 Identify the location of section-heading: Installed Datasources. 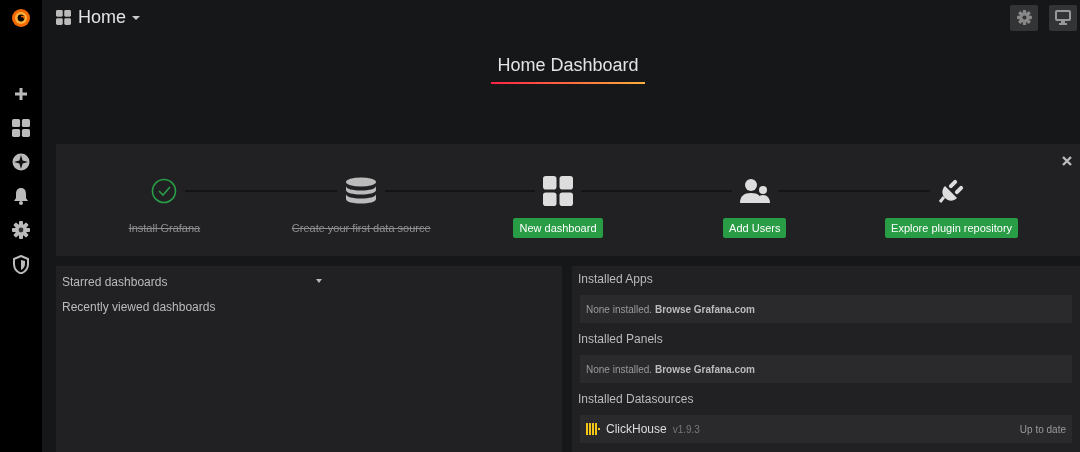
(636, 399).